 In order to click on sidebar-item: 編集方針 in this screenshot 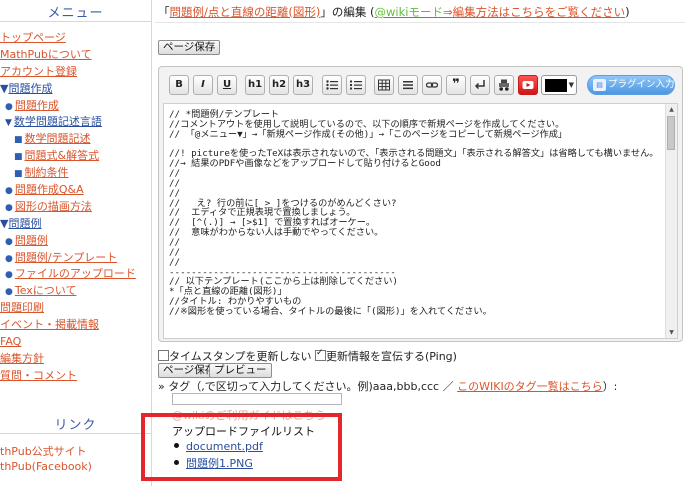, I will do `click(75, 359)`.